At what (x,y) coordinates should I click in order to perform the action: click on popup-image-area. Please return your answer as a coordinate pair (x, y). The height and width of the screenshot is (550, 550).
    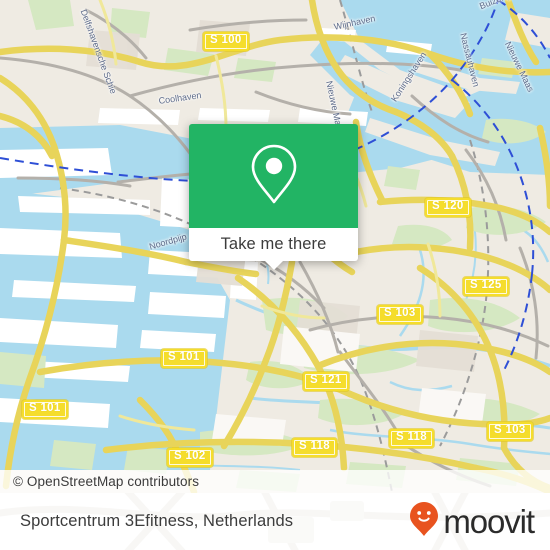
    Looking at the image, I should click on (273, 176).